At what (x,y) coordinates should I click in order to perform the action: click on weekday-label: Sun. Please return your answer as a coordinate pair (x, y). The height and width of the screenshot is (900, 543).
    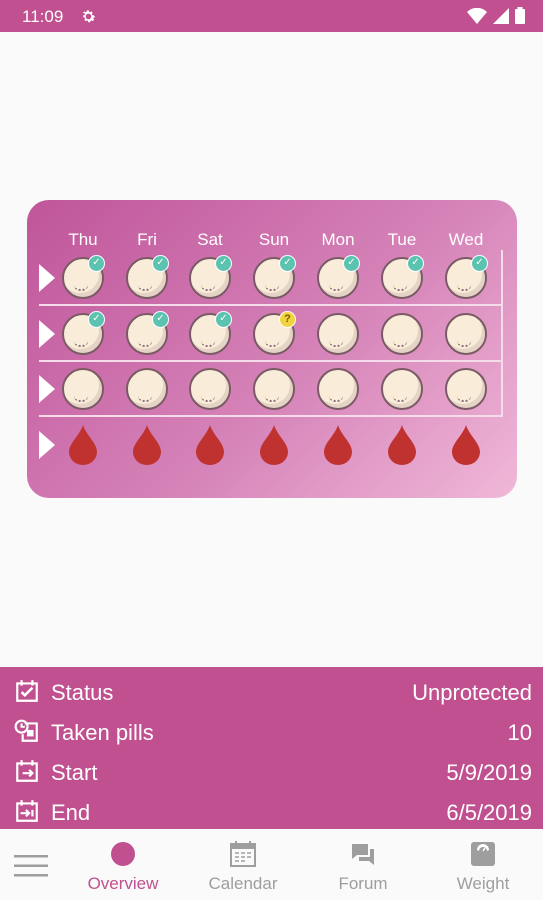
    Looking at the image, I should click on (274, 239).